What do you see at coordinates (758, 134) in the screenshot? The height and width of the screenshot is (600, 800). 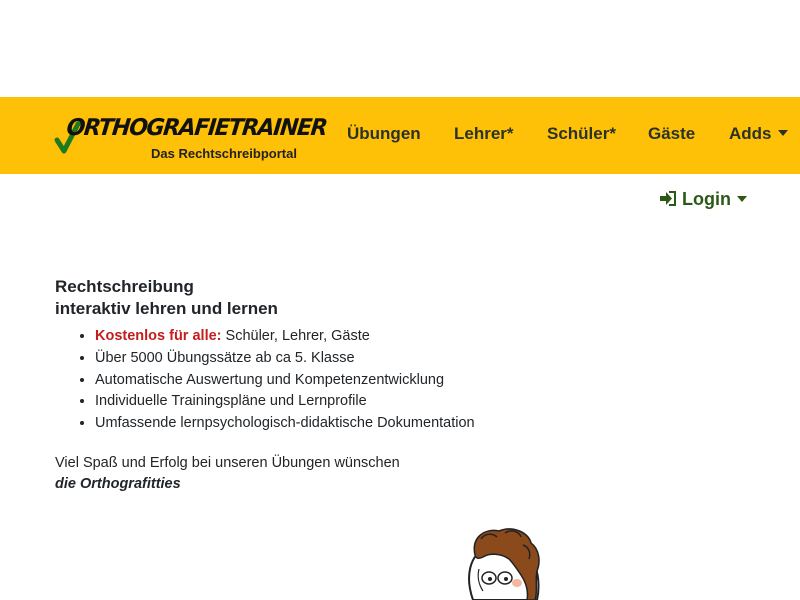 I see `nav-item-adds: Adds` at bounding box center [758, 134].